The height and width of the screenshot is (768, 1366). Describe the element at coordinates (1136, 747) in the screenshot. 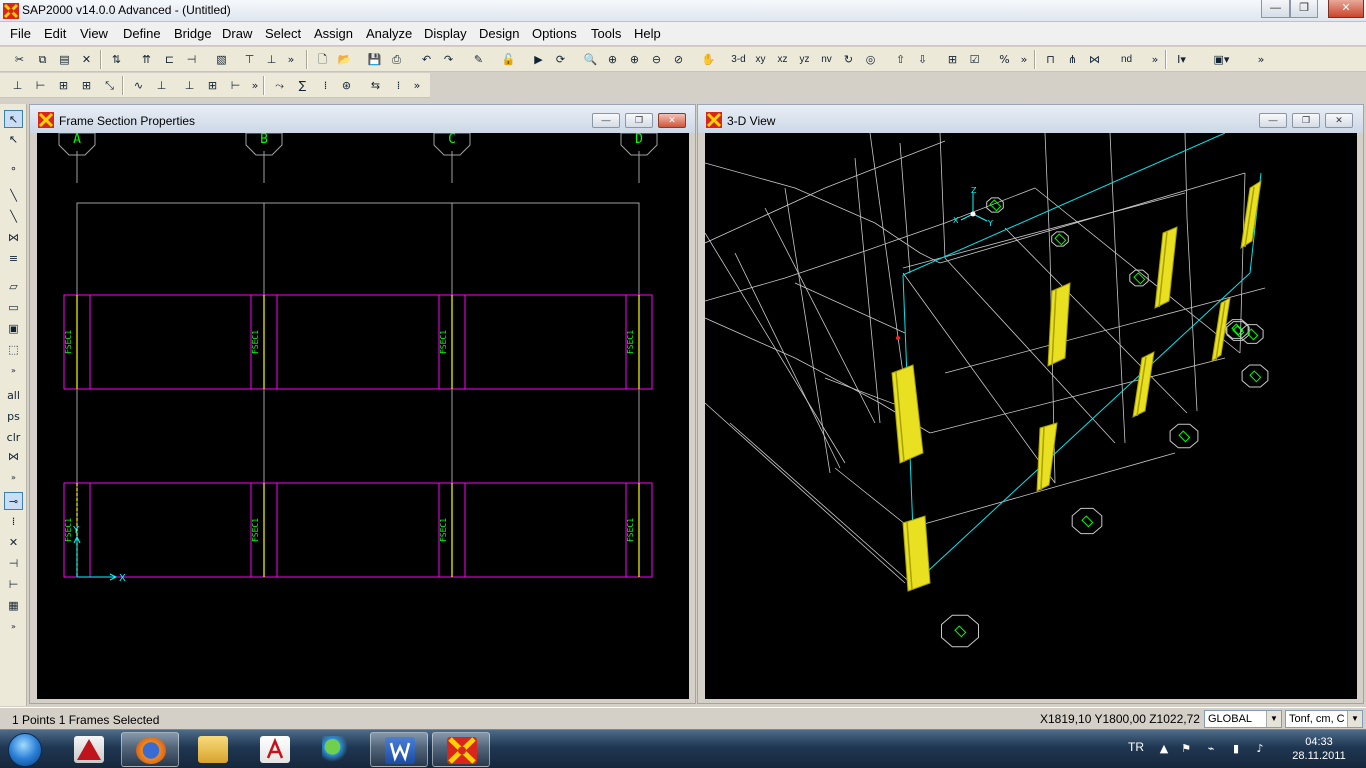

I see `language-indicator: TR` at that location.